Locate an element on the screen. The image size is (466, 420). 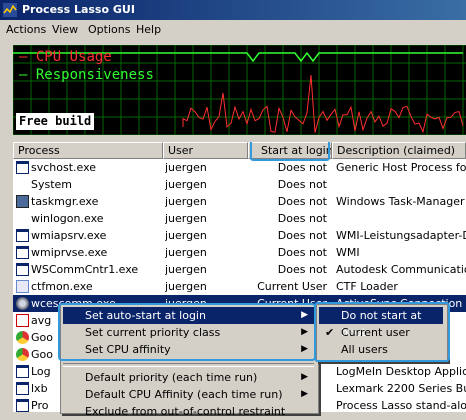
menu-item-cpu-affinity: Set CPU affinity ▶ is located at coordinates (188, 349).